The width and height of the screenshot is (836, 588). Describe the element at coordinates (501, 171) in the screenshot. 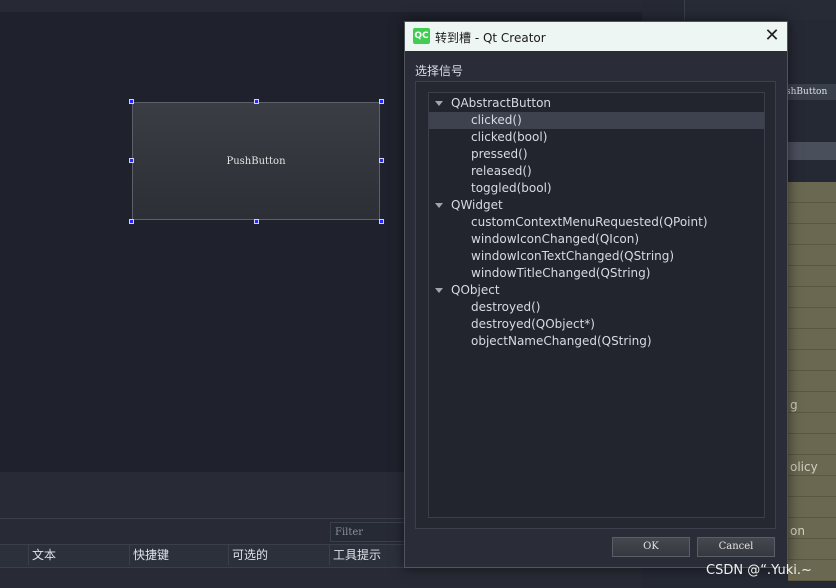

I see `tree-item-label: released()` at that location.